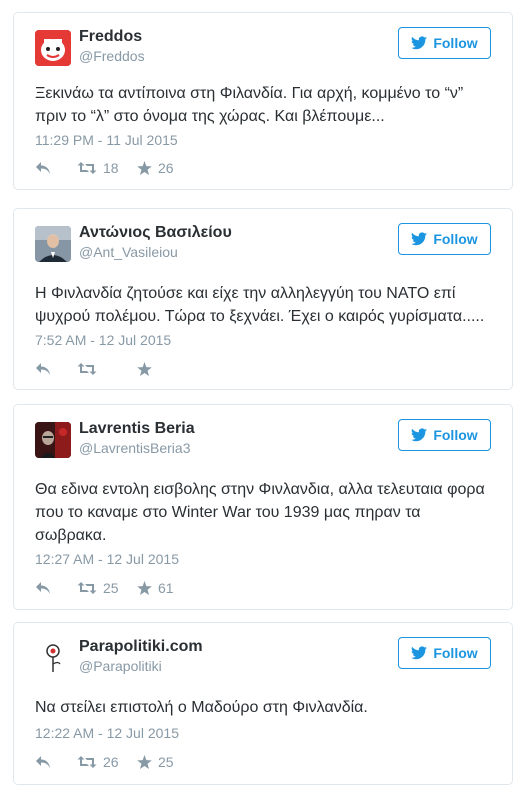 The width and height of the screenshot is (525, 796). Describe the element at coordinates (111, 762) in the screenshot. I see `retweet-count: 26` at that location.